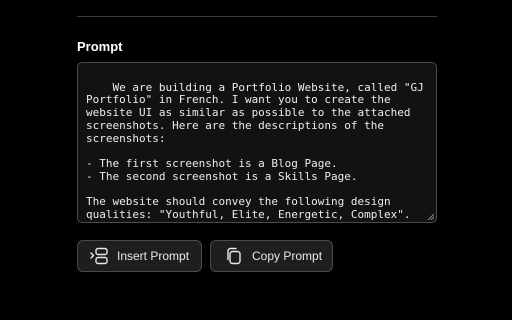  Describe the element at coordinates (99, 256) in the screenshot. I see `insert-icon` at that location.